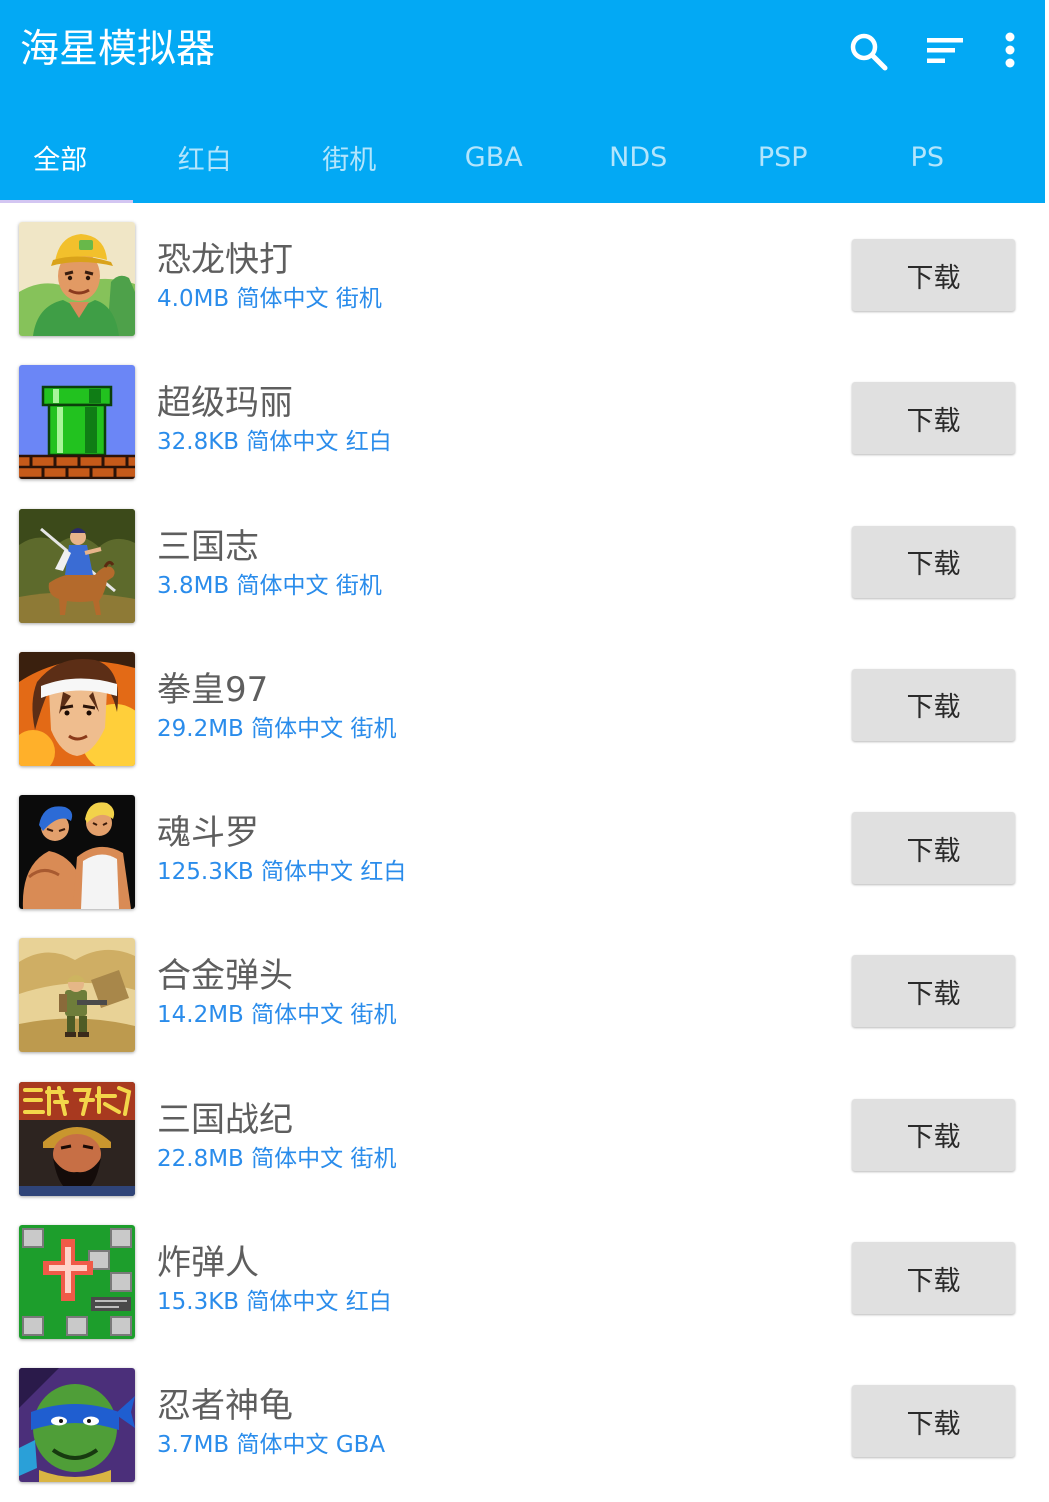 The image size is (1049, 1502). Describe the element at coordinates (782, 157) in the screenshot. I see `tab-label: PSP` at that location.